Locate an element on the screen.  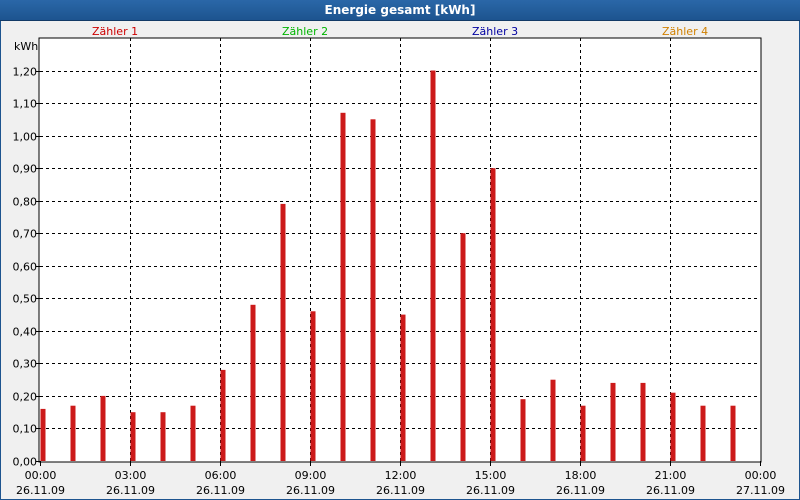
y-tick-label: 0,50 is located at coordinates (25, 299).